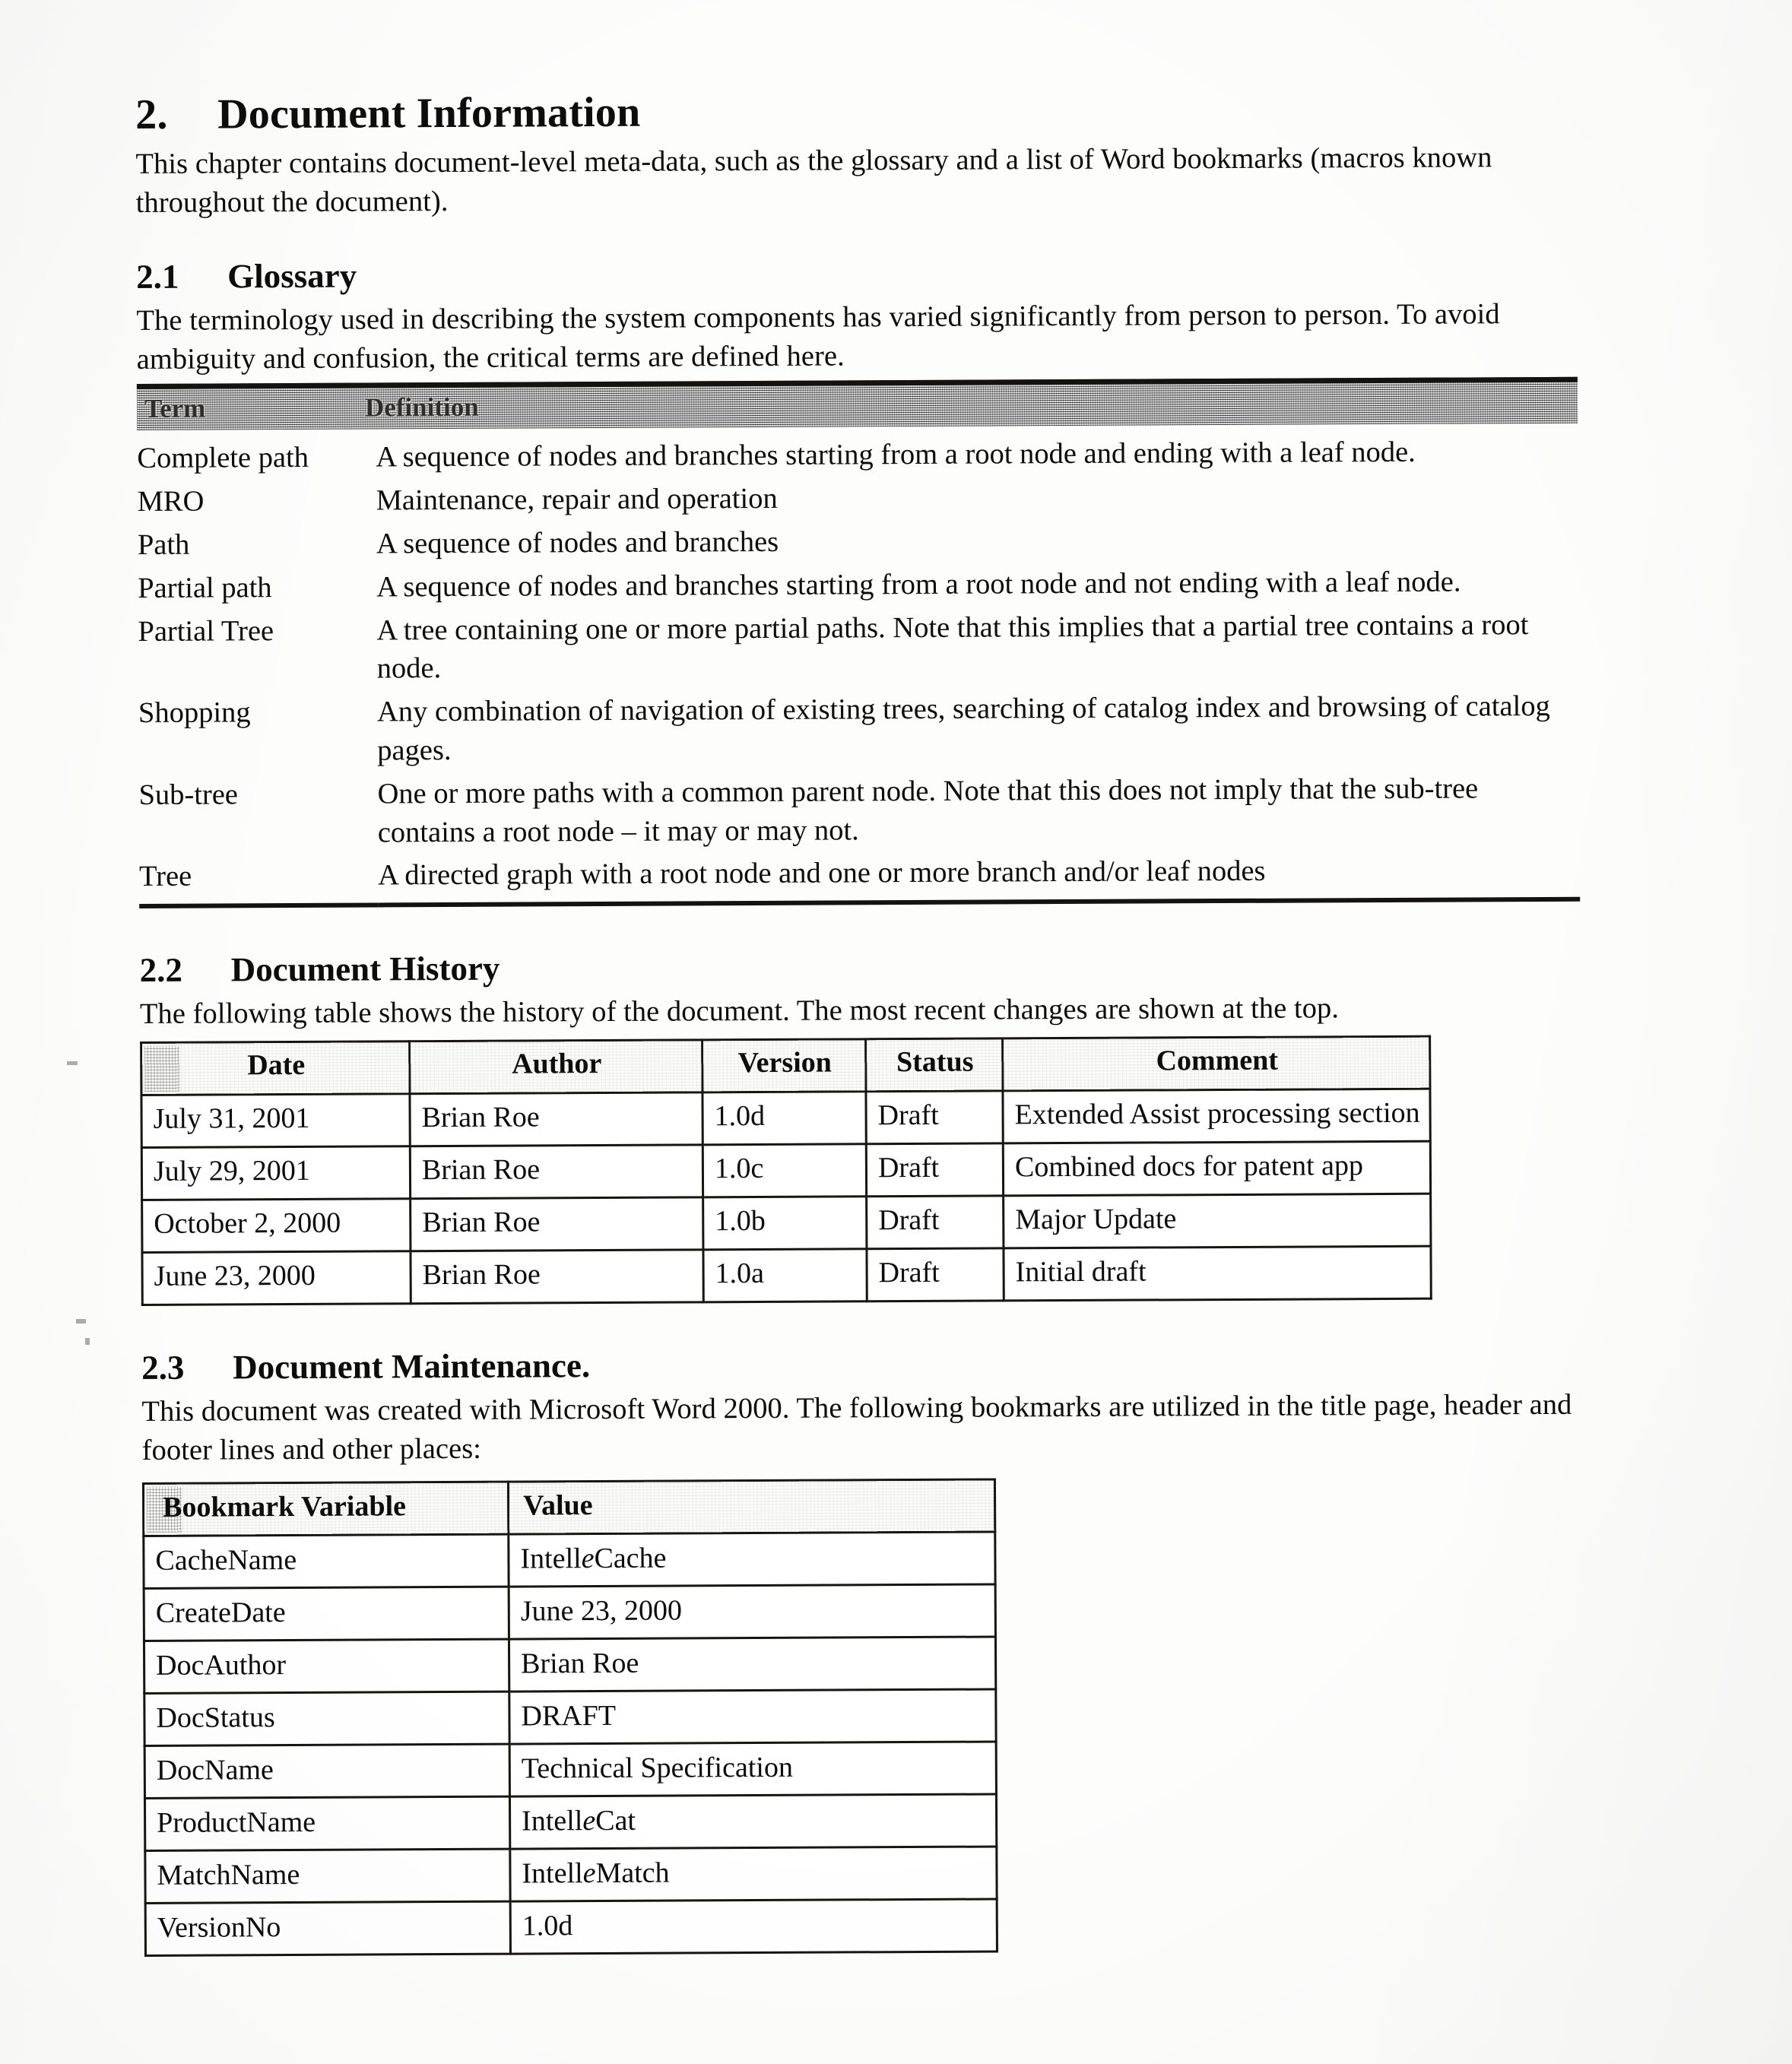  Describe the element at coordinates (785, 1065) in the screenshot. I see `history-table-header-row: Date Author Version Status Comment` at that location.